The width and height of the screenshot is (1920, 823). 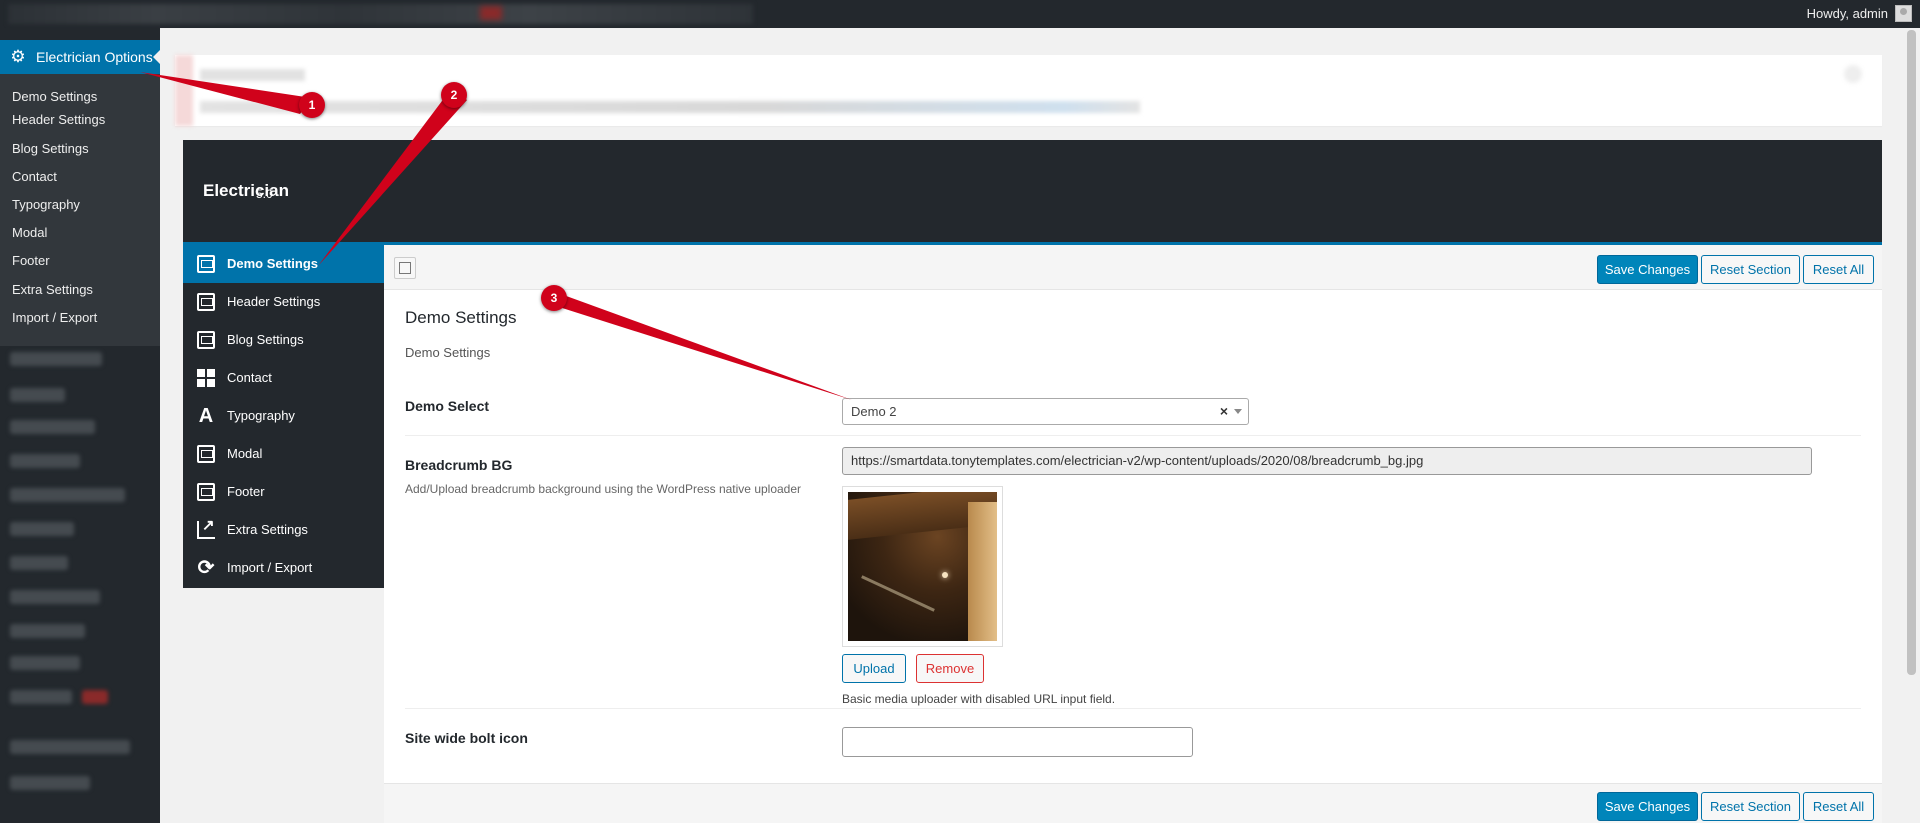 I want to click on nav-blog-settings: Blog Settings, so click(x=283, y=340).